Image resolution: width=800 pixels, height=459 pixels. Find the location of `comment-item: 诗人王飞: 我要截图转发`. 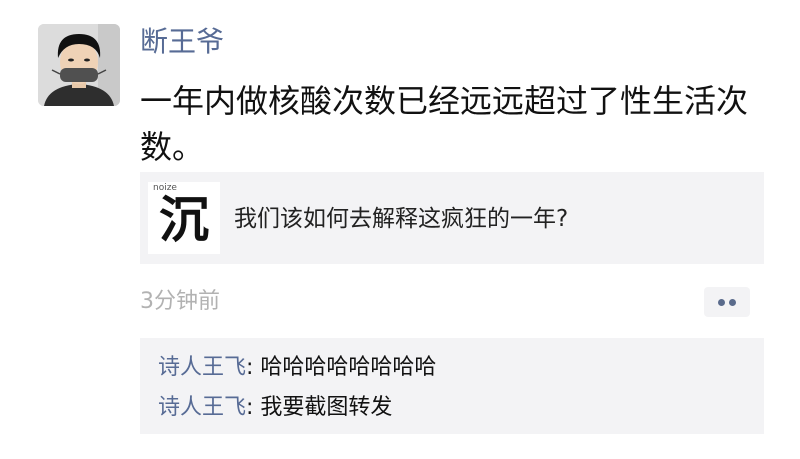

comment-item: 诗人王飞: 我要截图转发 is located at coordinates (275, 408).